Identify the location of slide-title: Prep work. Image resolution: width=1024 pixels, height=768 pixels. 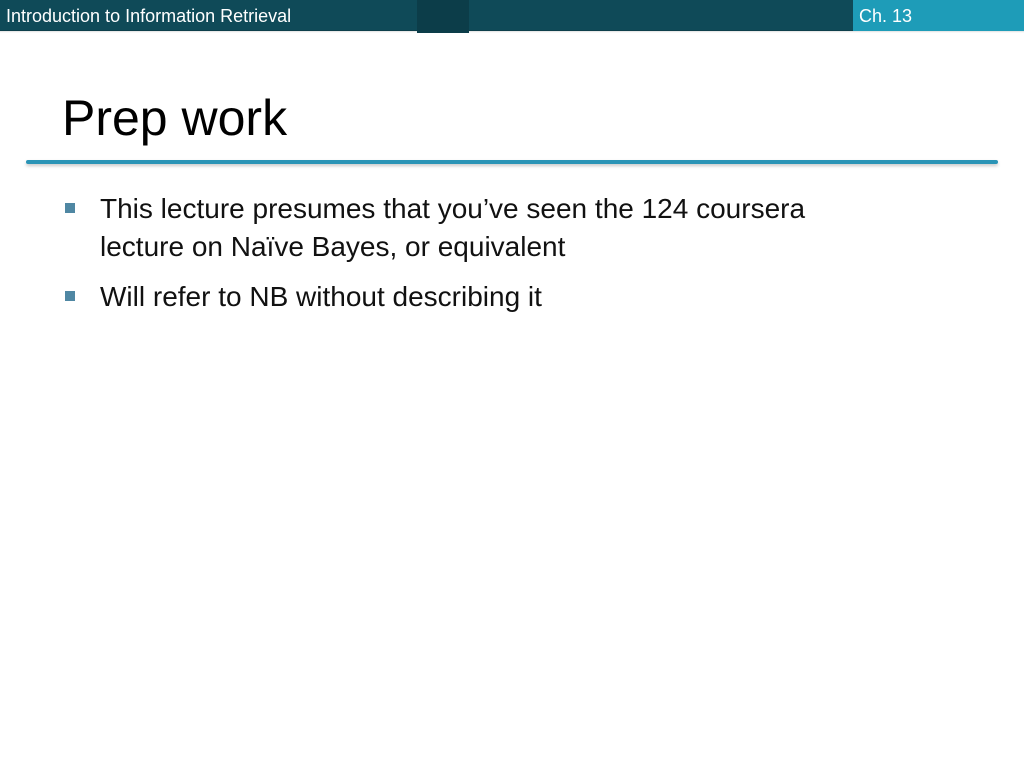
(175, 118).